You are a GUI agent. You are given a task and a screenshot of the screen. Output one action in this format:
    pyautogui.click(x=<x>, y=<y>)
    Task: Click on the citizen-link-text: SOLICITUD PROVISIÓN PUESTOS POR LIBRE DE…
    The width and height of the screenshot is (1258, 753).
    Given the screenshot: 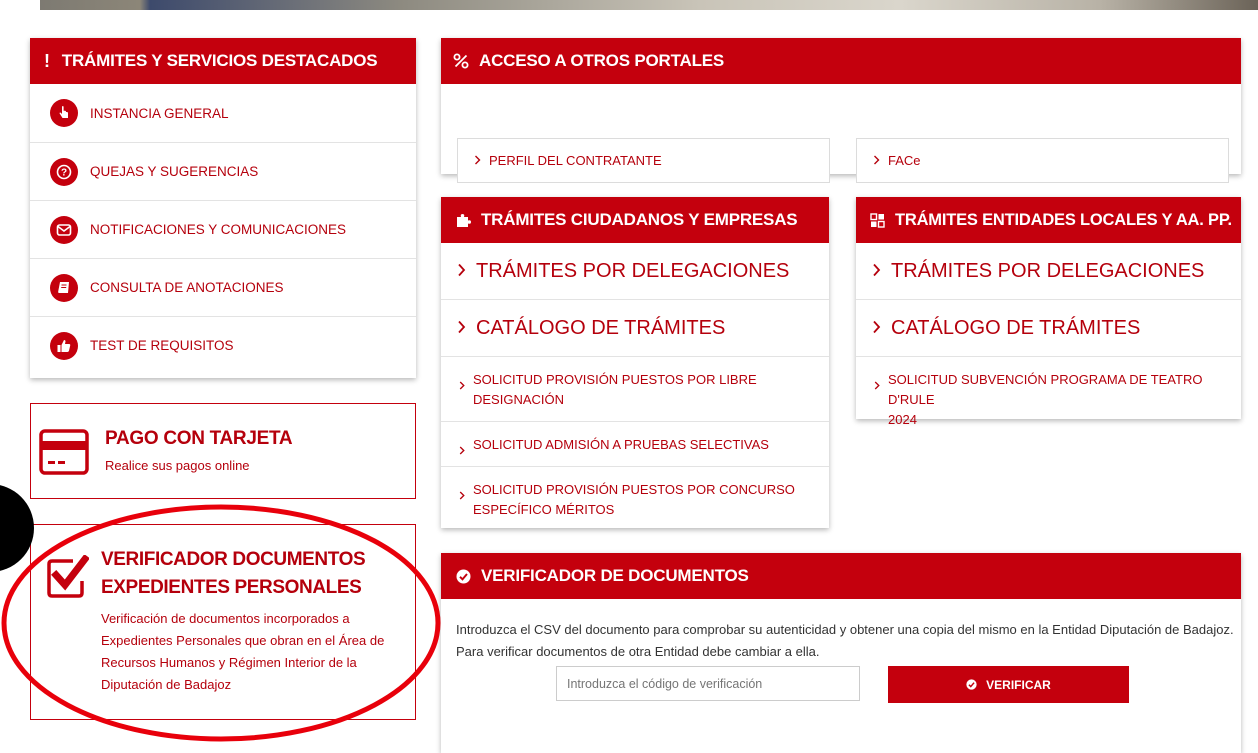 What is the action you would take?
    pyautogui.click(x=615, y=390)
    